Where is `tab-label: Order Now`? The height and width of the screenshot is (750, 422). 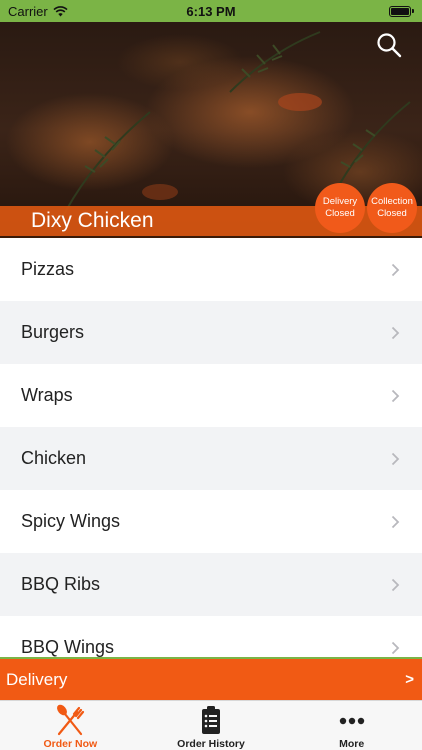
tab-label: Order Now is located at coordinates (70, 744).